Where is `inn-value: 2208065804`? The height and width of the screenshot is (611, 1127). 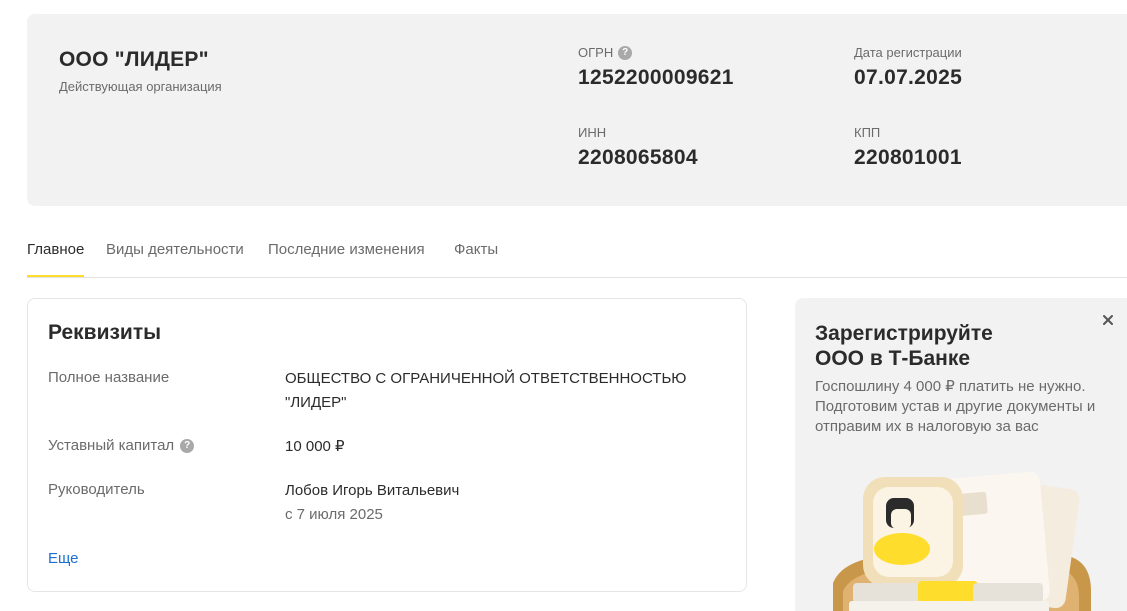 inn-value: 2208065804 is located at coordinates (638, 157).